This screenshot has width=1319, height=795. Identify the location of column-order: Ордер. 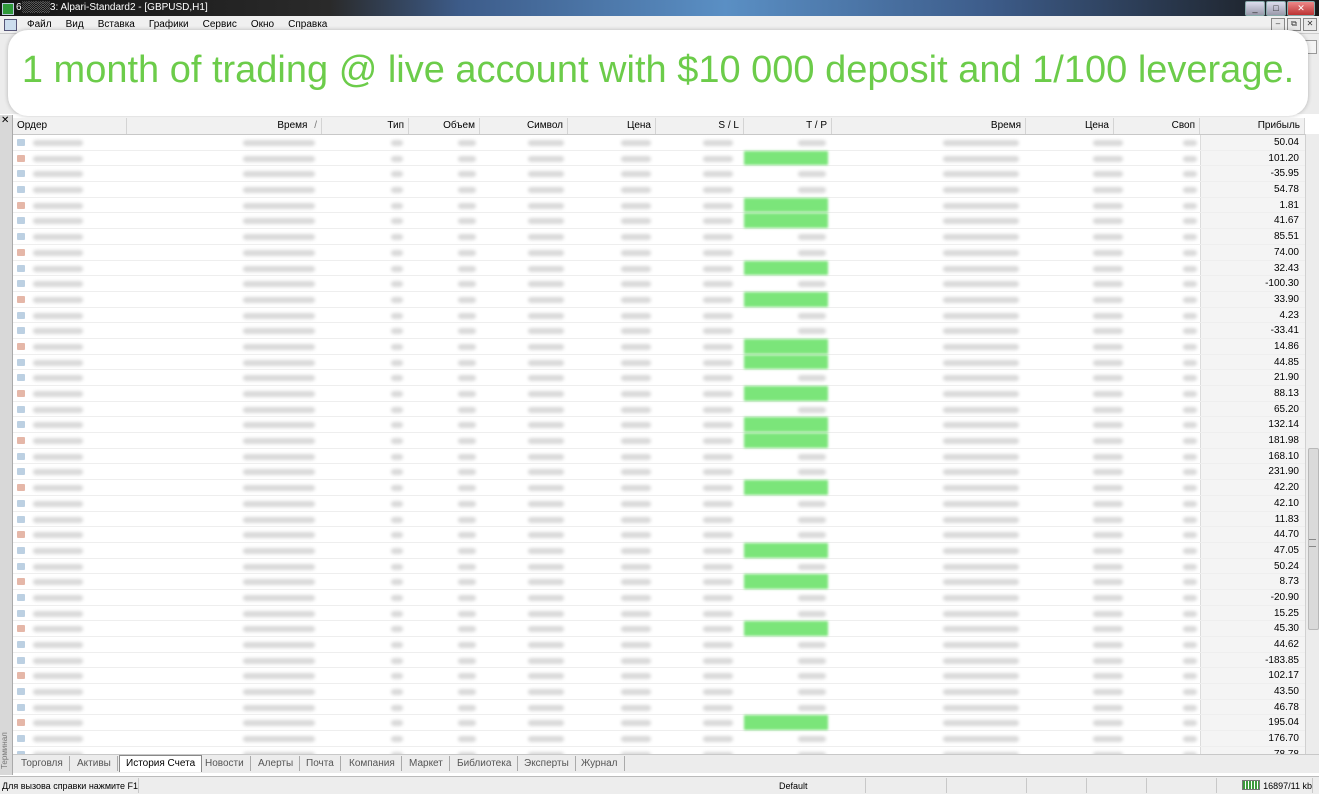
(70, 126).